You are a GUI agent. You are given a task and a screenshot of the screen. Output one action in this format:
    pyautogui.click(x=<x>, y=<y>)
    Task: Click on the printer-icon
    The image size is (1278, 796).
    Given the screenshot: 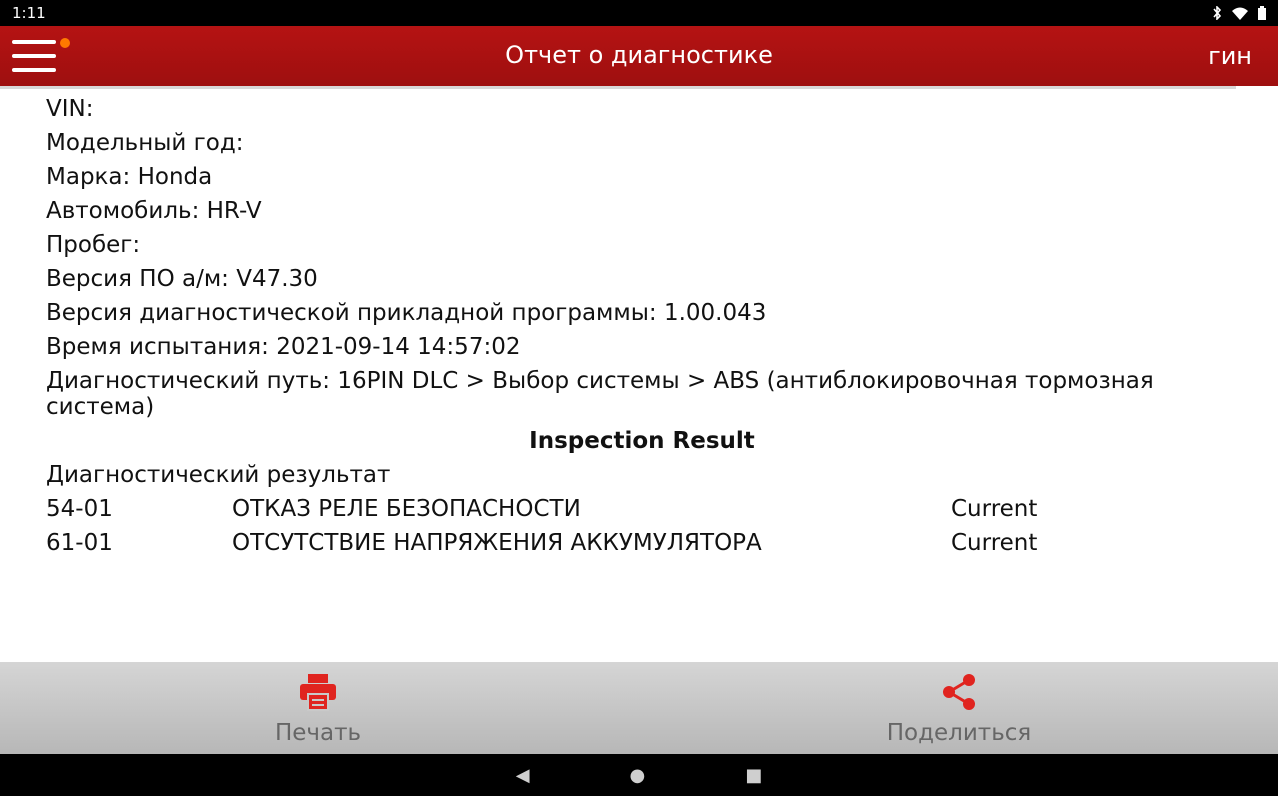 What is the action you would take?
    pyautogui.click(x=318, y=692)
    